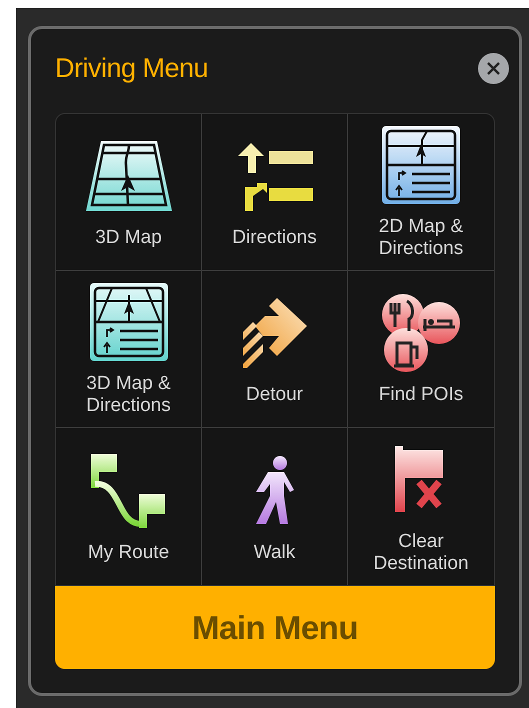 Image resolution: width=529 pixels, height=708 pixels. I want to click on menu-tile: 3D Map & Directions, so click(129, 349).